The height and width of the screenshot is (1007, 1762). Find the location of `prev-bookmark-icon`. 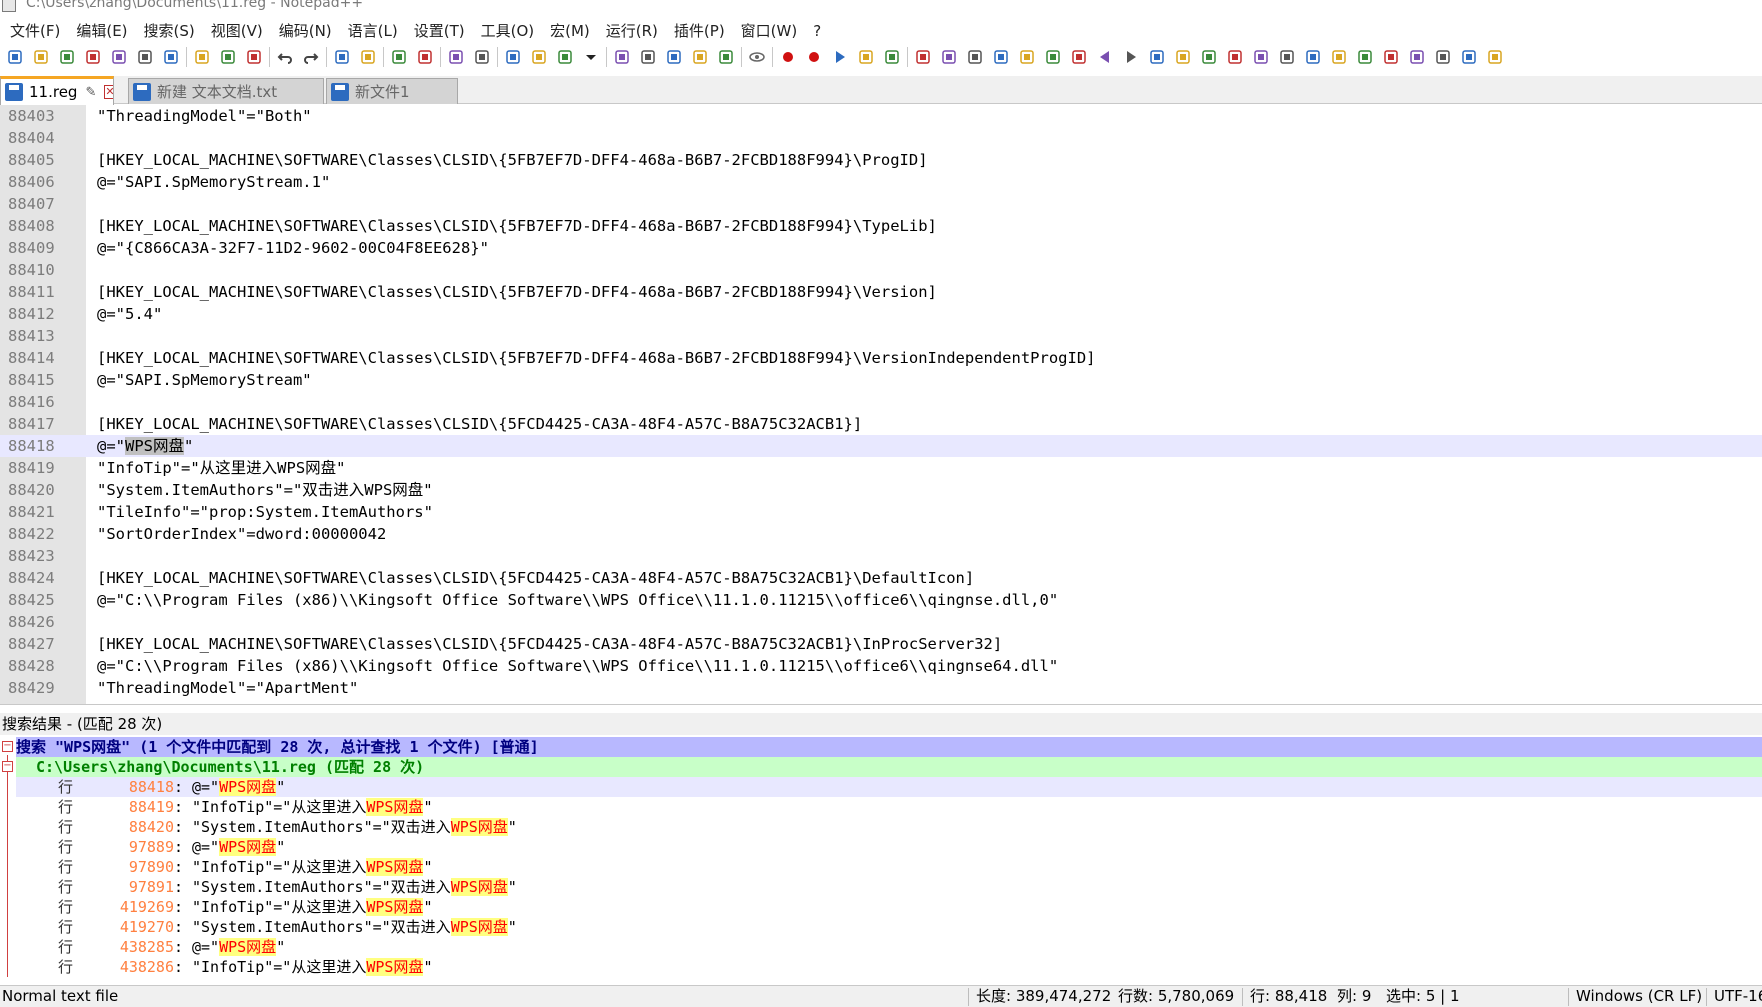

prev-bookmark-icon is located at coordinates (1105, 57).